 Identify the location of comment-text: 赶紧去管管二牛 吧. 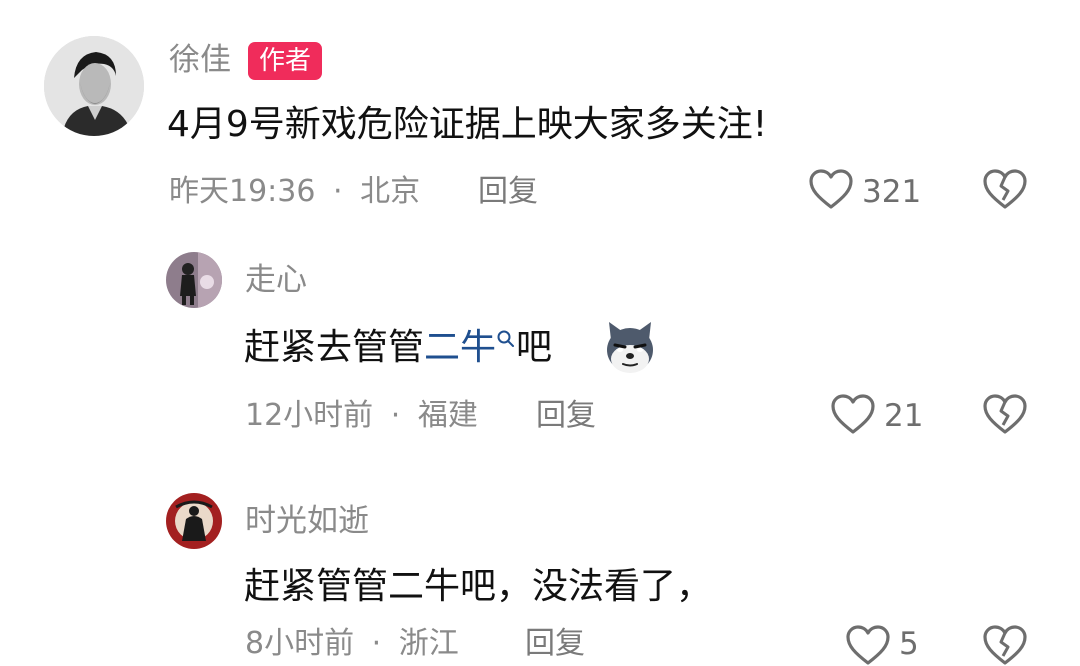
(398, 348).